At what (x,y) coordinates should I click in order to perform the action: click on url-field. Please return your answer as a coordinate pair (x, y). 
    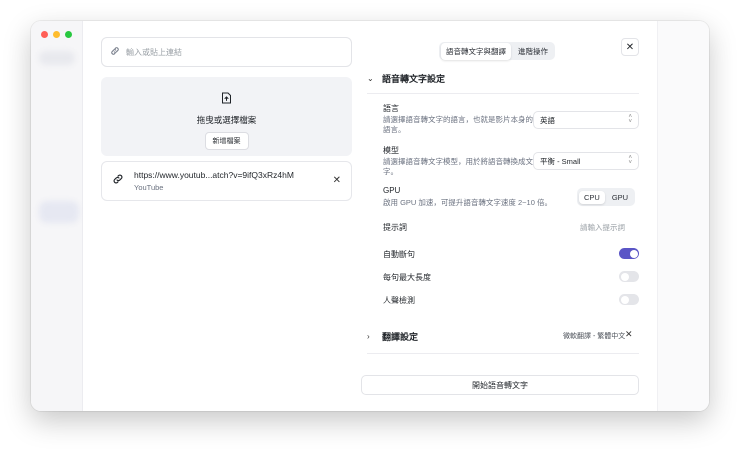
    Looking at the image, I should click on (226, 52).